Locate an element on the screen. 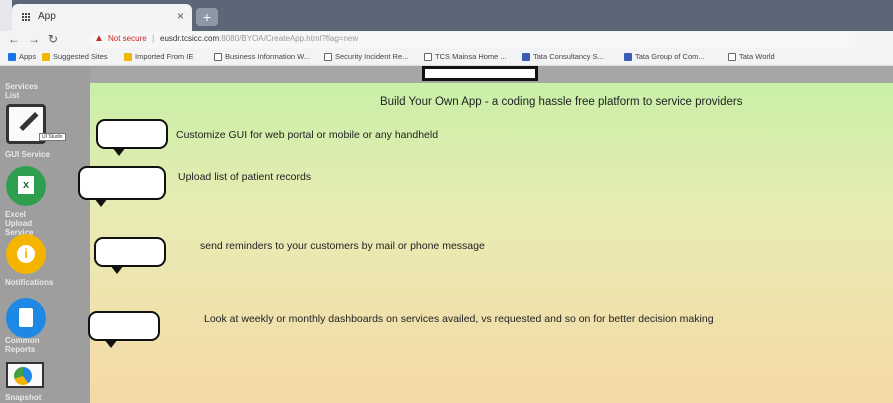  excel-upload-button: x is located at coordinates (26, 186).